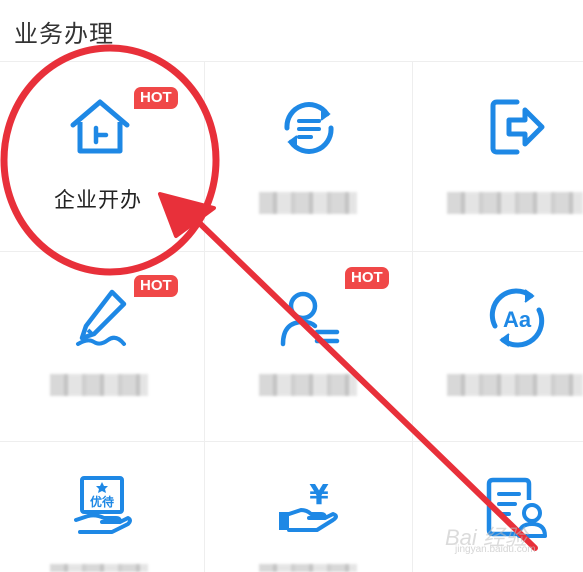 The height and width of the screenshot is (572, 583). I want to click on service-item-8: ¥, so click(309, 507).